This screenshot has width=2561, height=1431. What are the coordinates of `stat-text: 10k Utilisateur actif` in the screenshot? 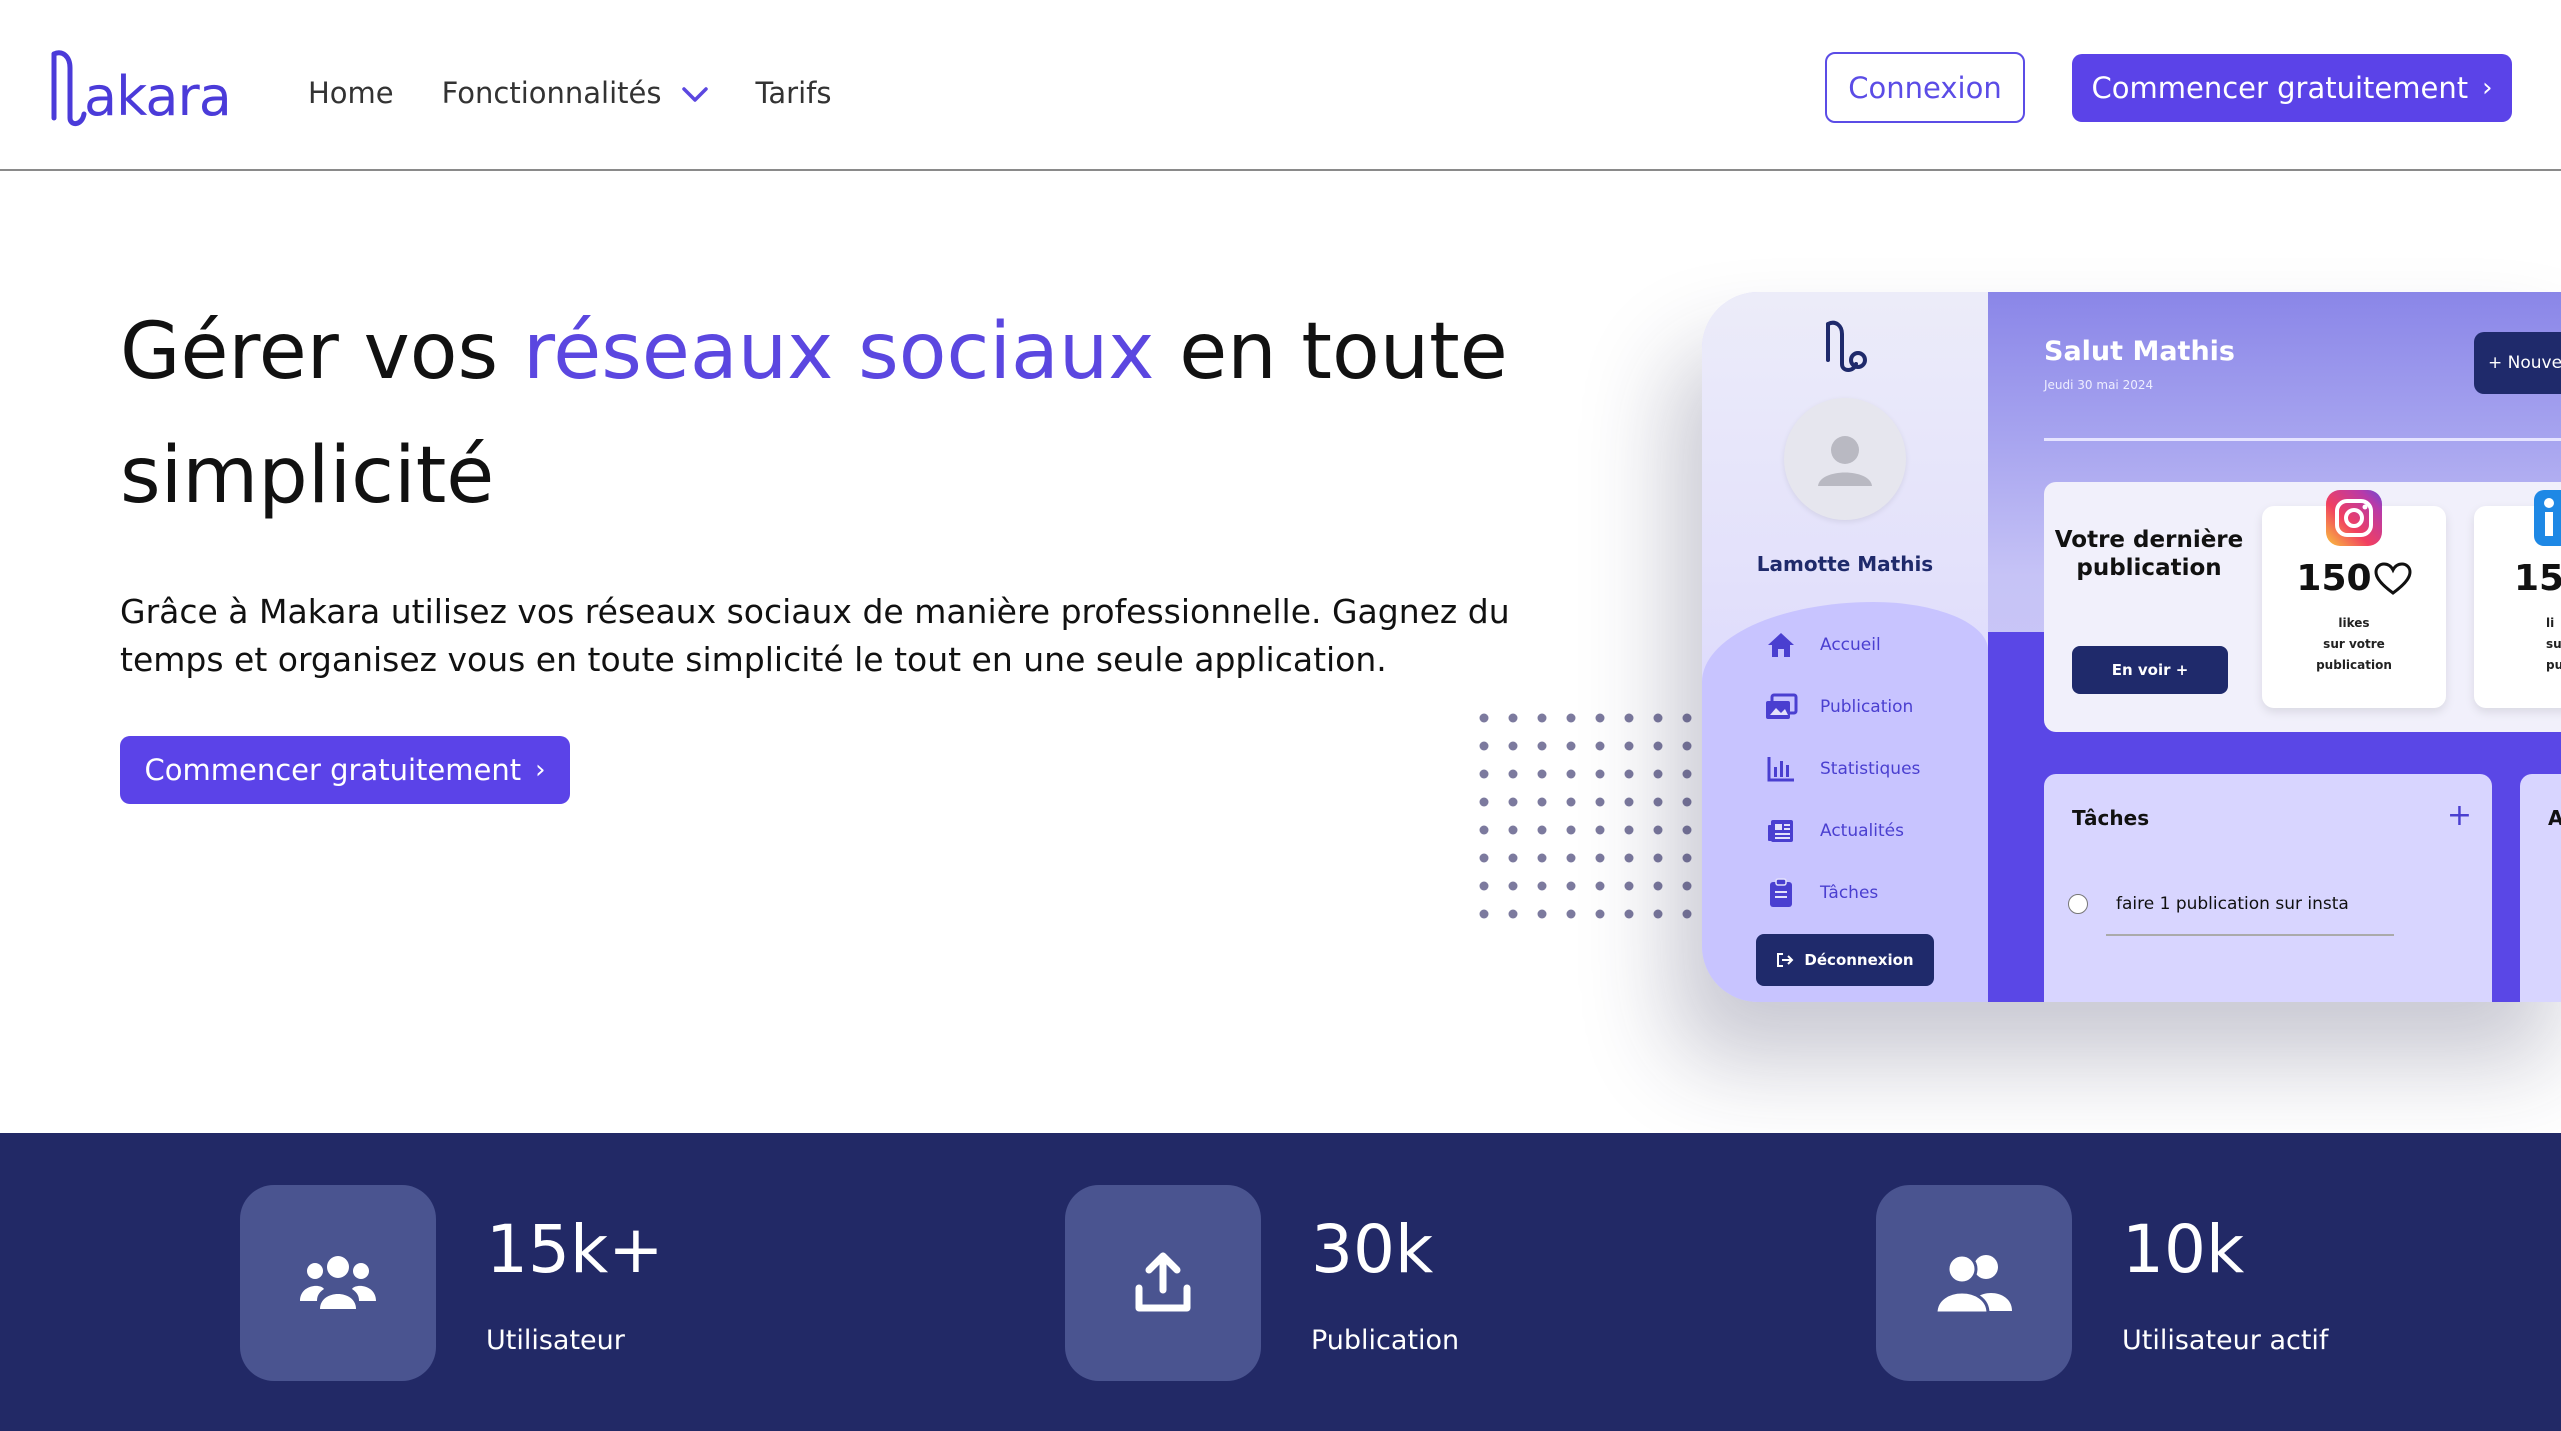 It's located at (2225, 1283).